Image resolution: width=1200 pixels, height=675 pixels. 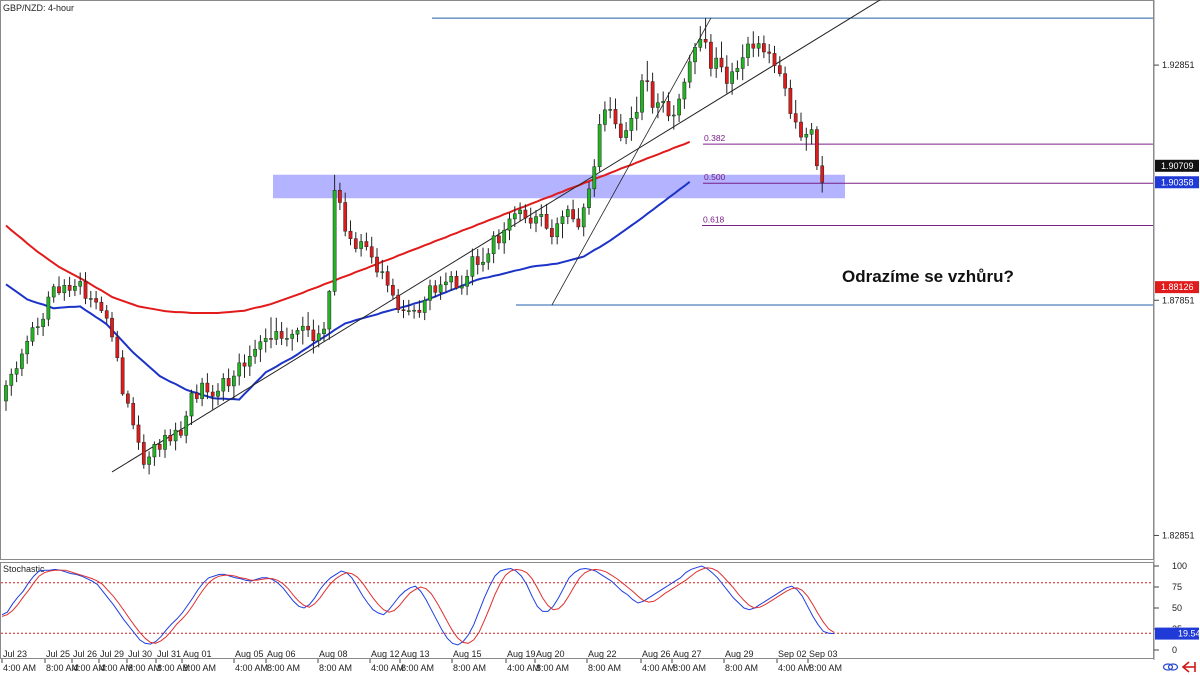 What do you see at coordinates (1177, 587) in the screenshot?
I see `stochastic-tick-label: 75` at bounding box center [1177, 587].